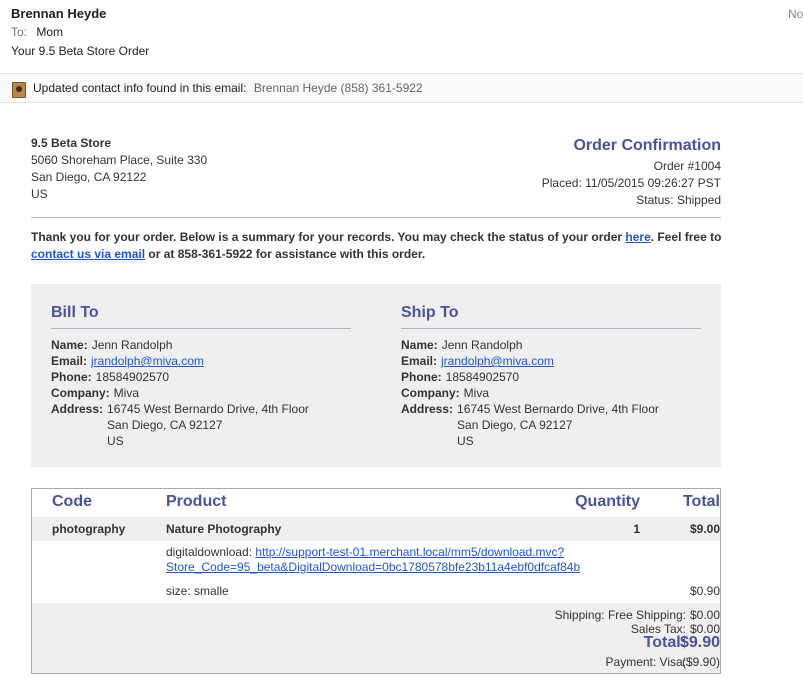  Describe the element at coordinates (119, 160) in the screenshot. I see `store-address-line1: 5060 Shoreham Place, Suite 330` at that location.